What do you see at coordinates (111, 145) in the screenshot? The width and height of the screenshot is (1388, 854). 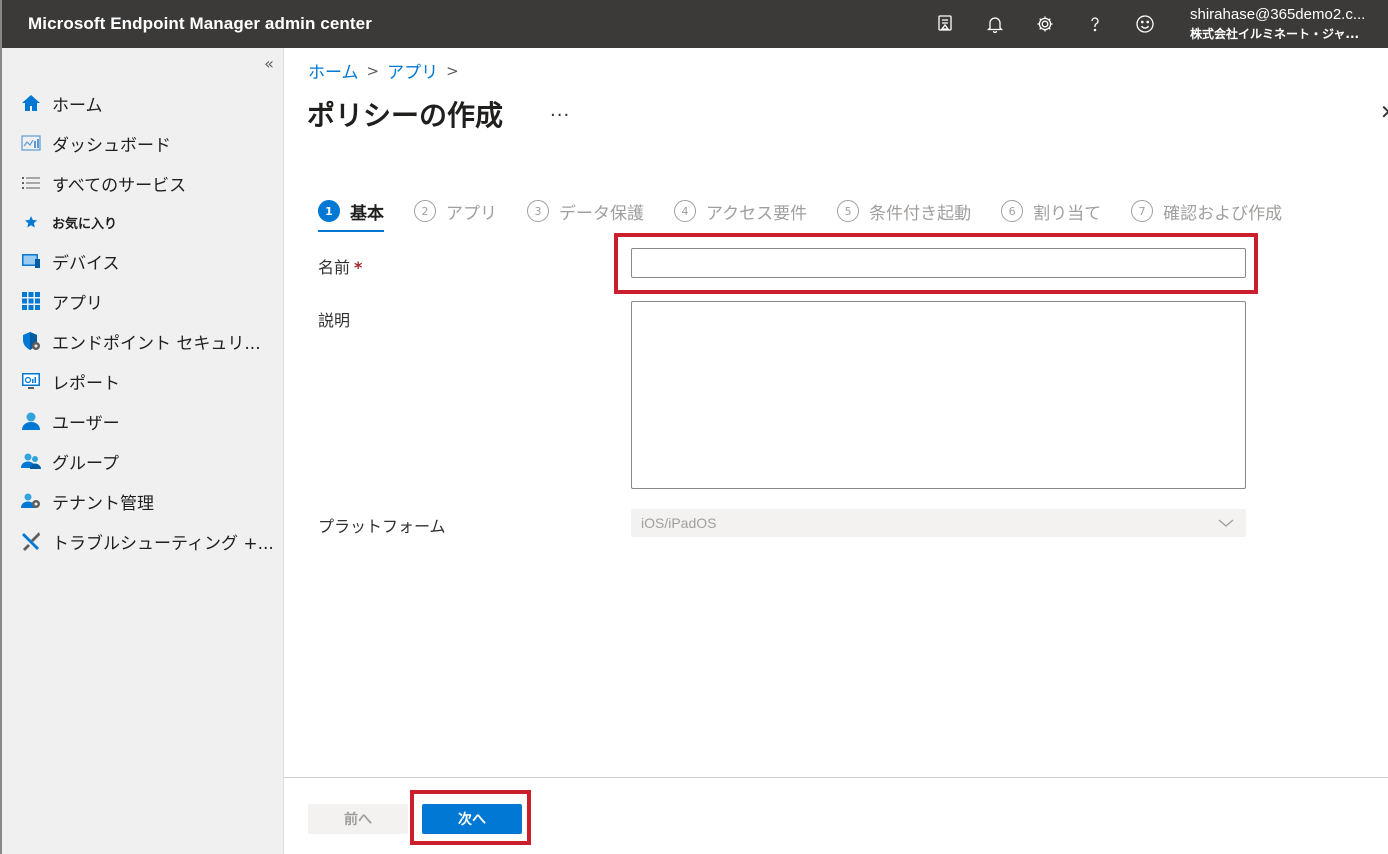 I see `sidebar-item-label: ダッシュボード` at bounding box center [111, 145].